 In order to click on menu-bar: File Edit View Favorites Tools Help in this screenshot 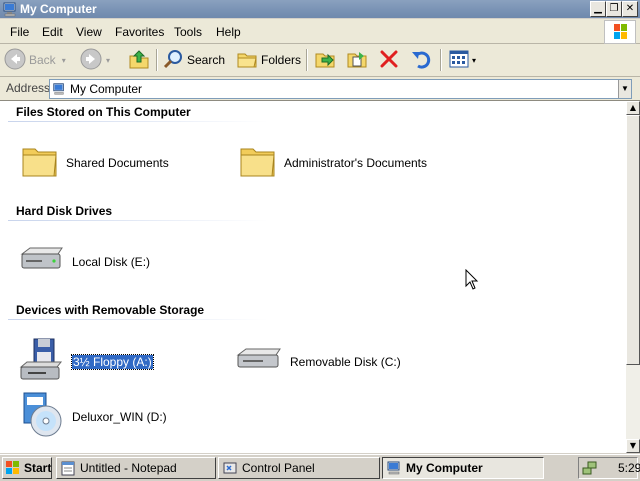, I will do `click(320, 31)`.